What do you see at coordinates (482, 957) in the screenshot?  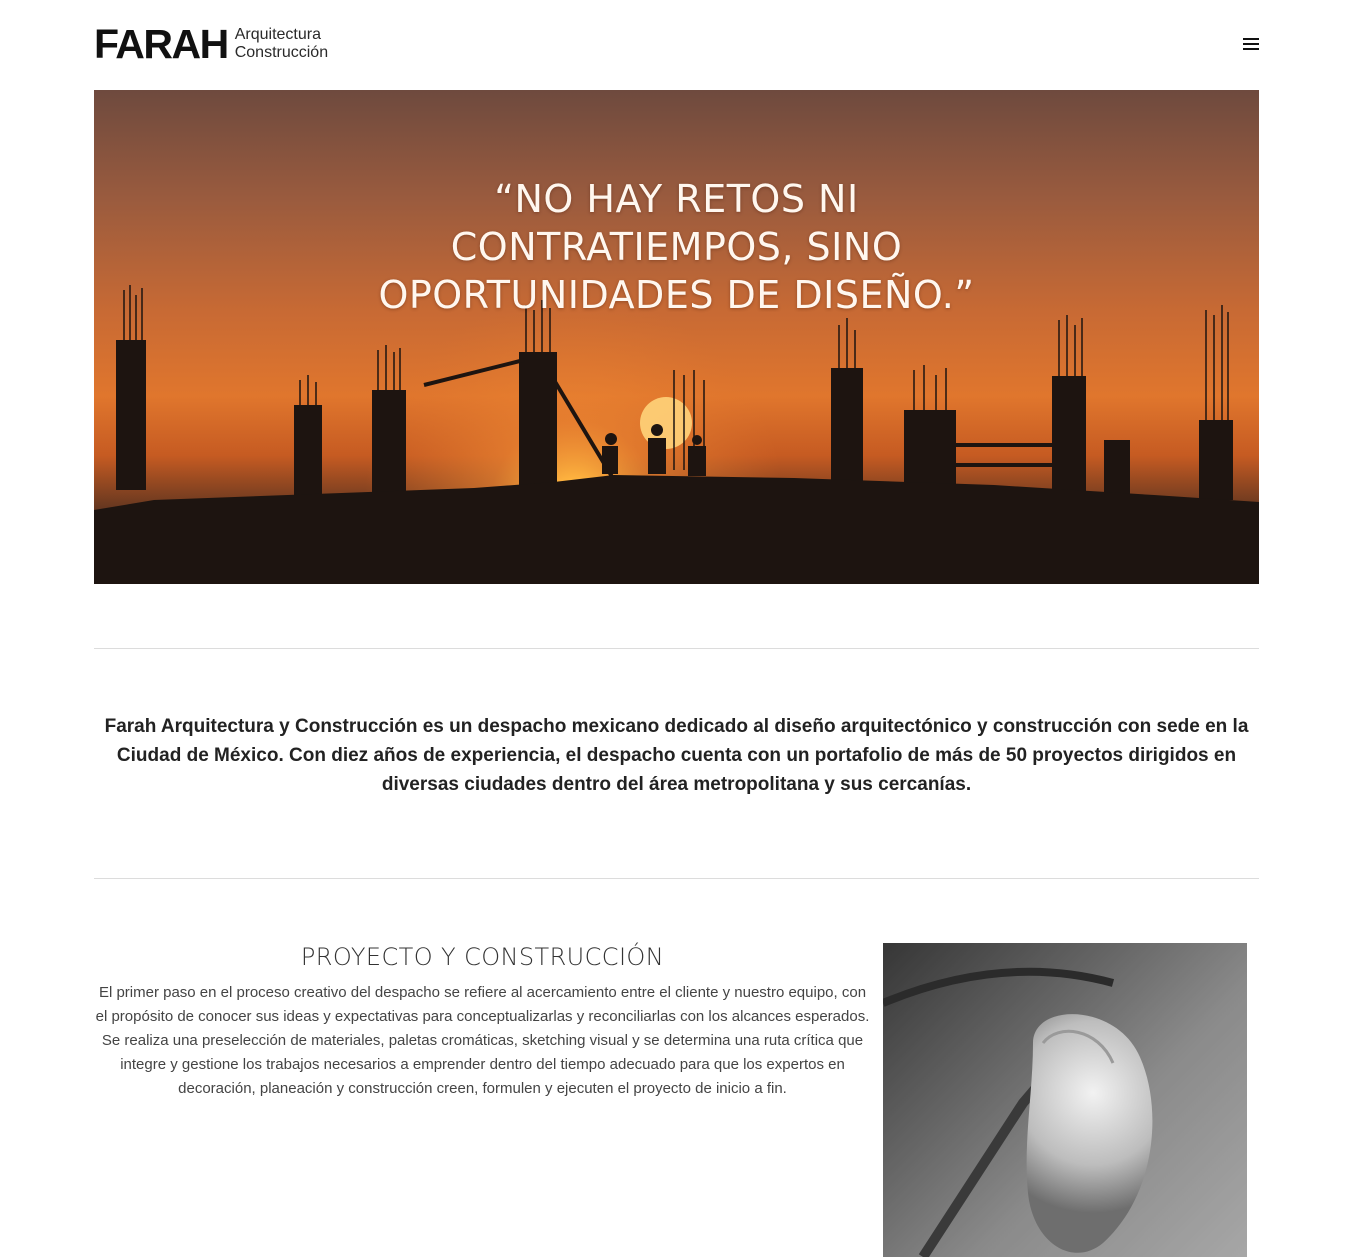 I see `service-title: PROYECTO Y CONSTRUCCIÓN` at bounding box center [482, 957].